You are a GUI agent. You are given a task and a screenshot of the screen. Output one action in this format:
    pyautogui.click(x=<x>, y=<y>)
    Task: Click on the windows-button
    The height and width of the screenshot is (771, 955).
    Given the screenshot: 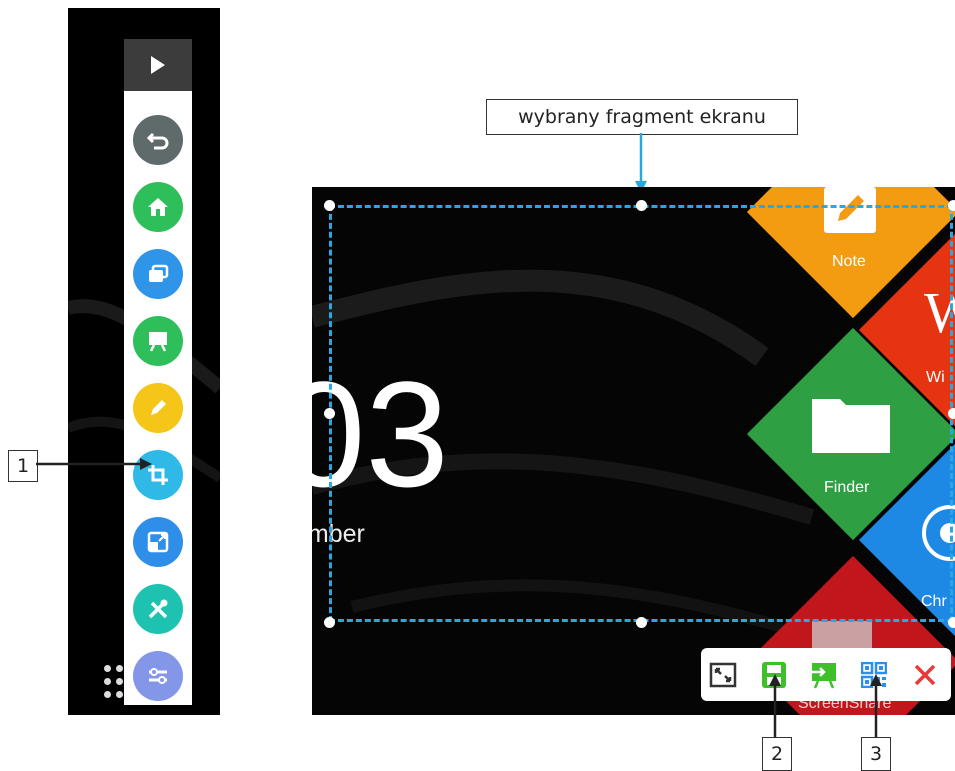 What is the action you would take?
    pyautogui.click(x=158, y=274)
    